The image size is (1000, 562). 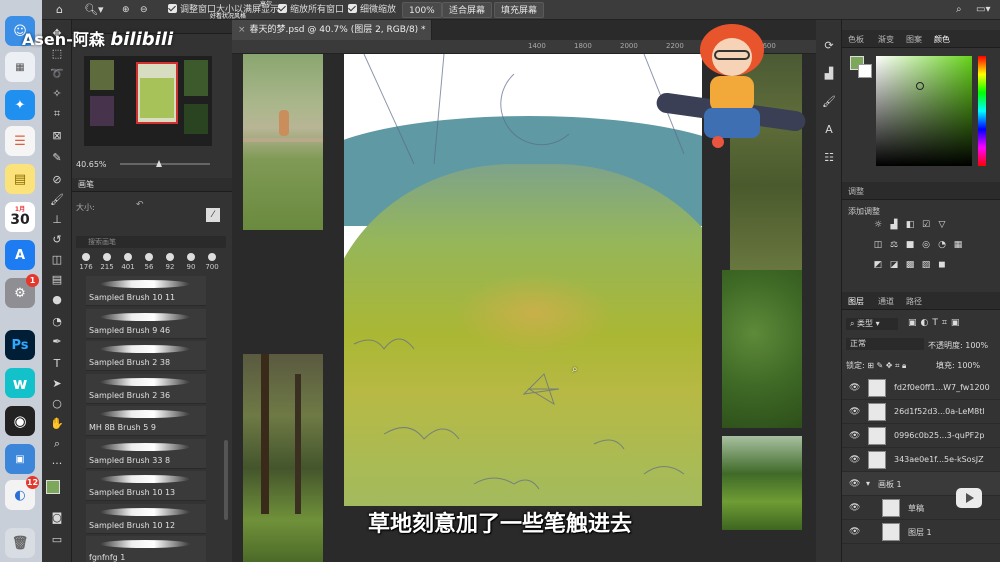 What do you see at coordinates (878, 265) in the screenshot?
I see `invert-icon: ◩` at bounding box center [878, 265].